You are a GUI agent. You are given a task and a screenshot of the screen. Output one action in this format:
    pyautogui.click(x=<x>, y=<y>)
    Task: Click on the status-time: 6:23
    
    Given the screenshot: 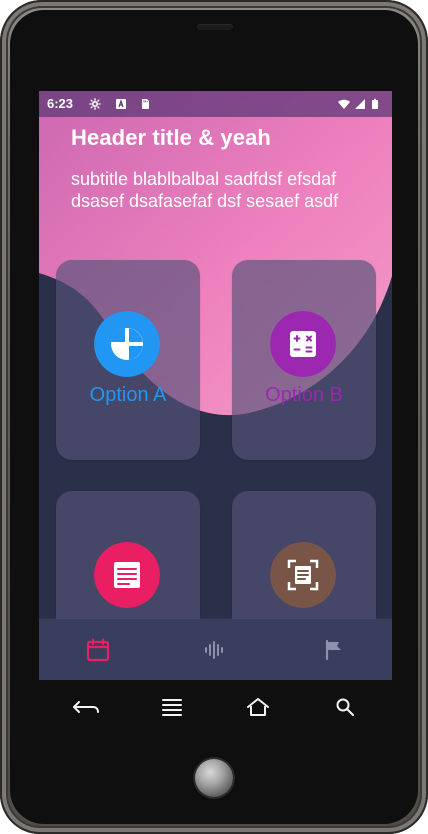 What is the action you would take?
    pyautogui.click(x=60, y=103)
    